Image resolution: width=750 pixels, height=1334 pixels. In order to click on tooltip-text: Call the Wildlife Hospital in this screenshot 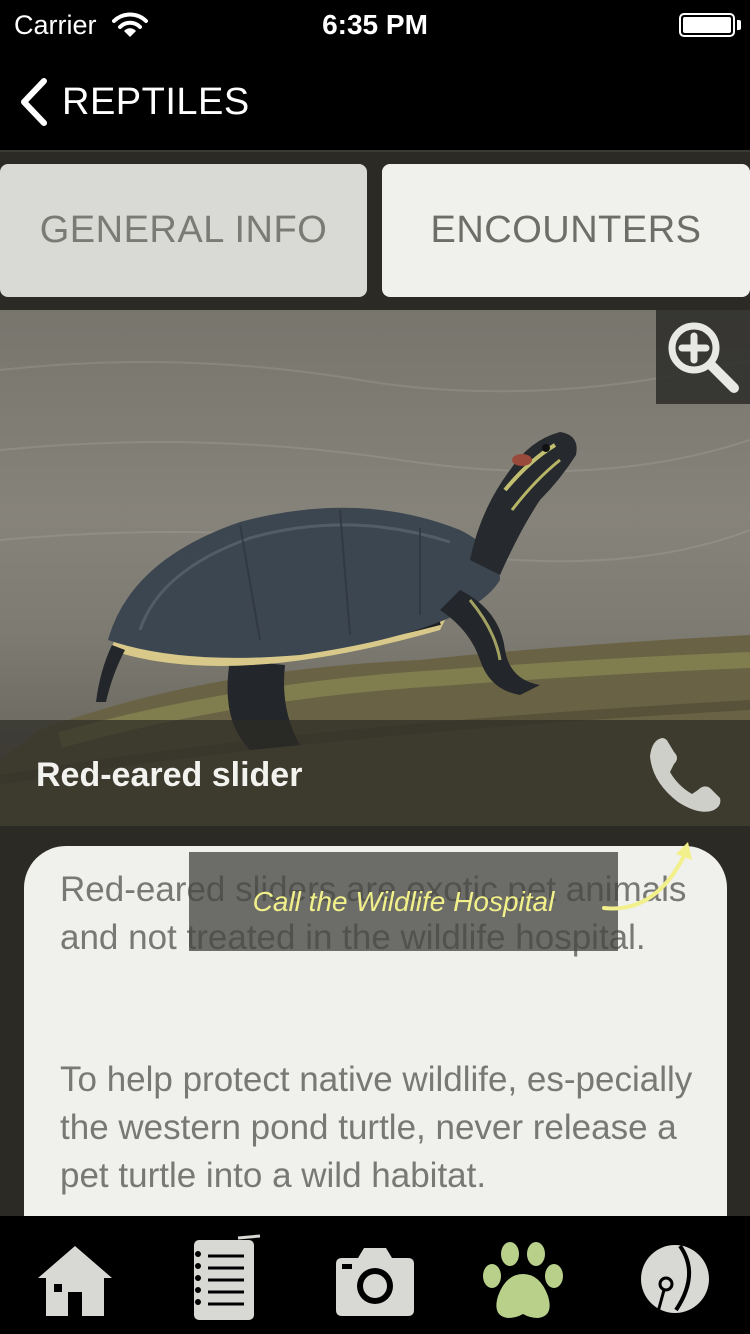, I will do `click(403, 901)`.